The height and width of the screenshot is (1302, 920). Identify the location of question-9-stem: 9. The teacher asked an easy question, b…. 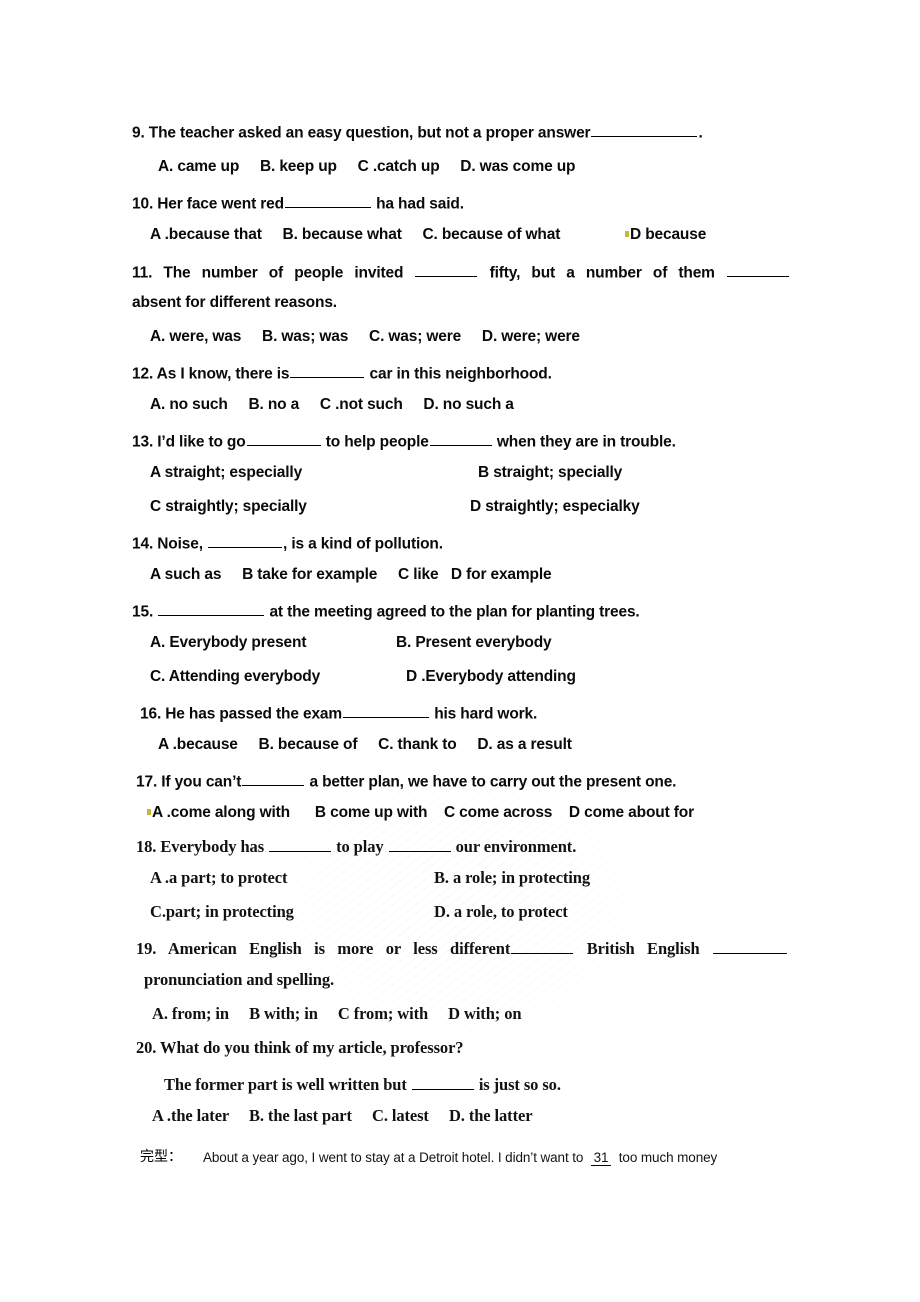
(417, 131).